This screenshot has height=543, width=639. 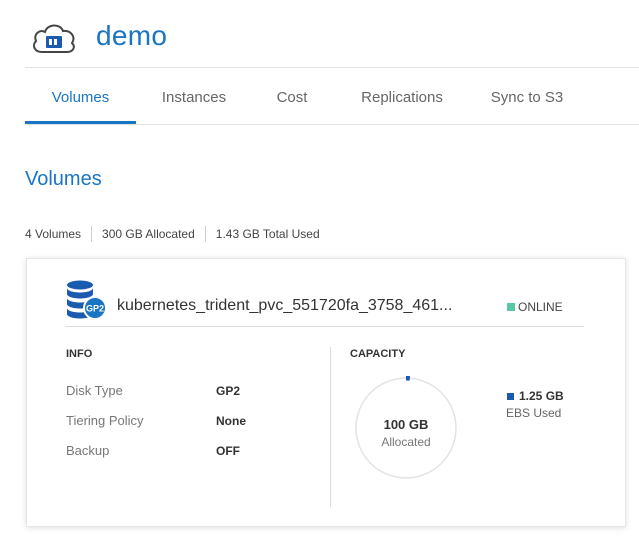 What do you see at coordinates (332, 124) in the screenshot?
I see `tabs-divider` at bounding box center [332, 124].